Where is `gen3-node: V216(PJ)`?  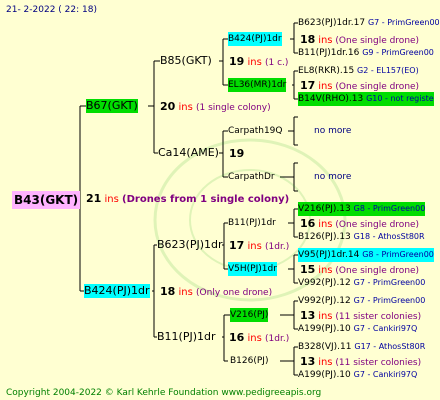 gen3-node: V216(PJ) is located at coordinates (249, 315).